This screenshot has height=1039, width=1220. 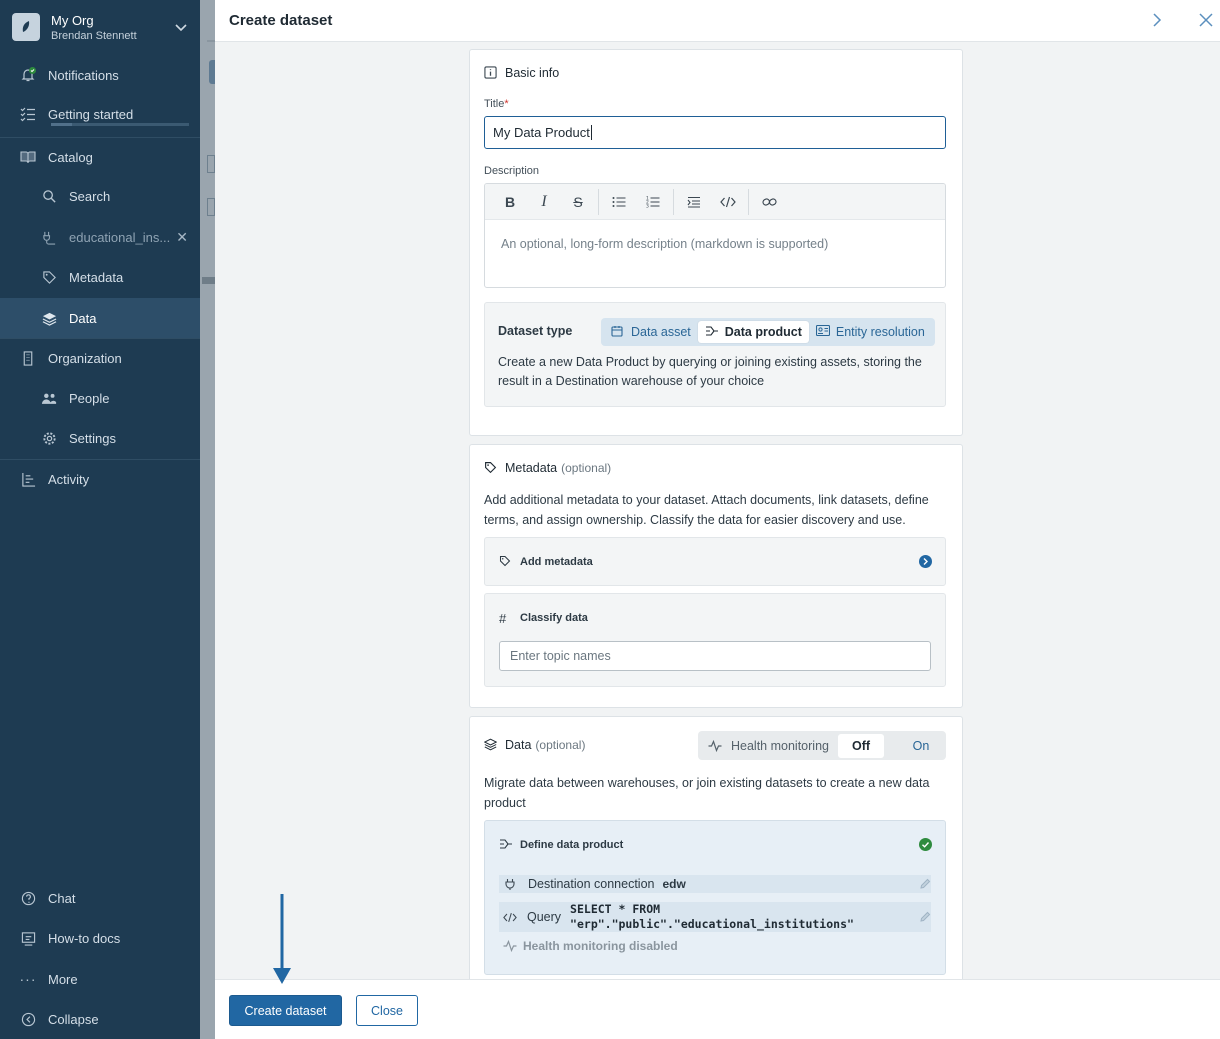 What do you see at coordinates (100, 1019) in the screenshot?
I see `sidebar-item-collapse: Collapse` at bounding box center [100, 1019].